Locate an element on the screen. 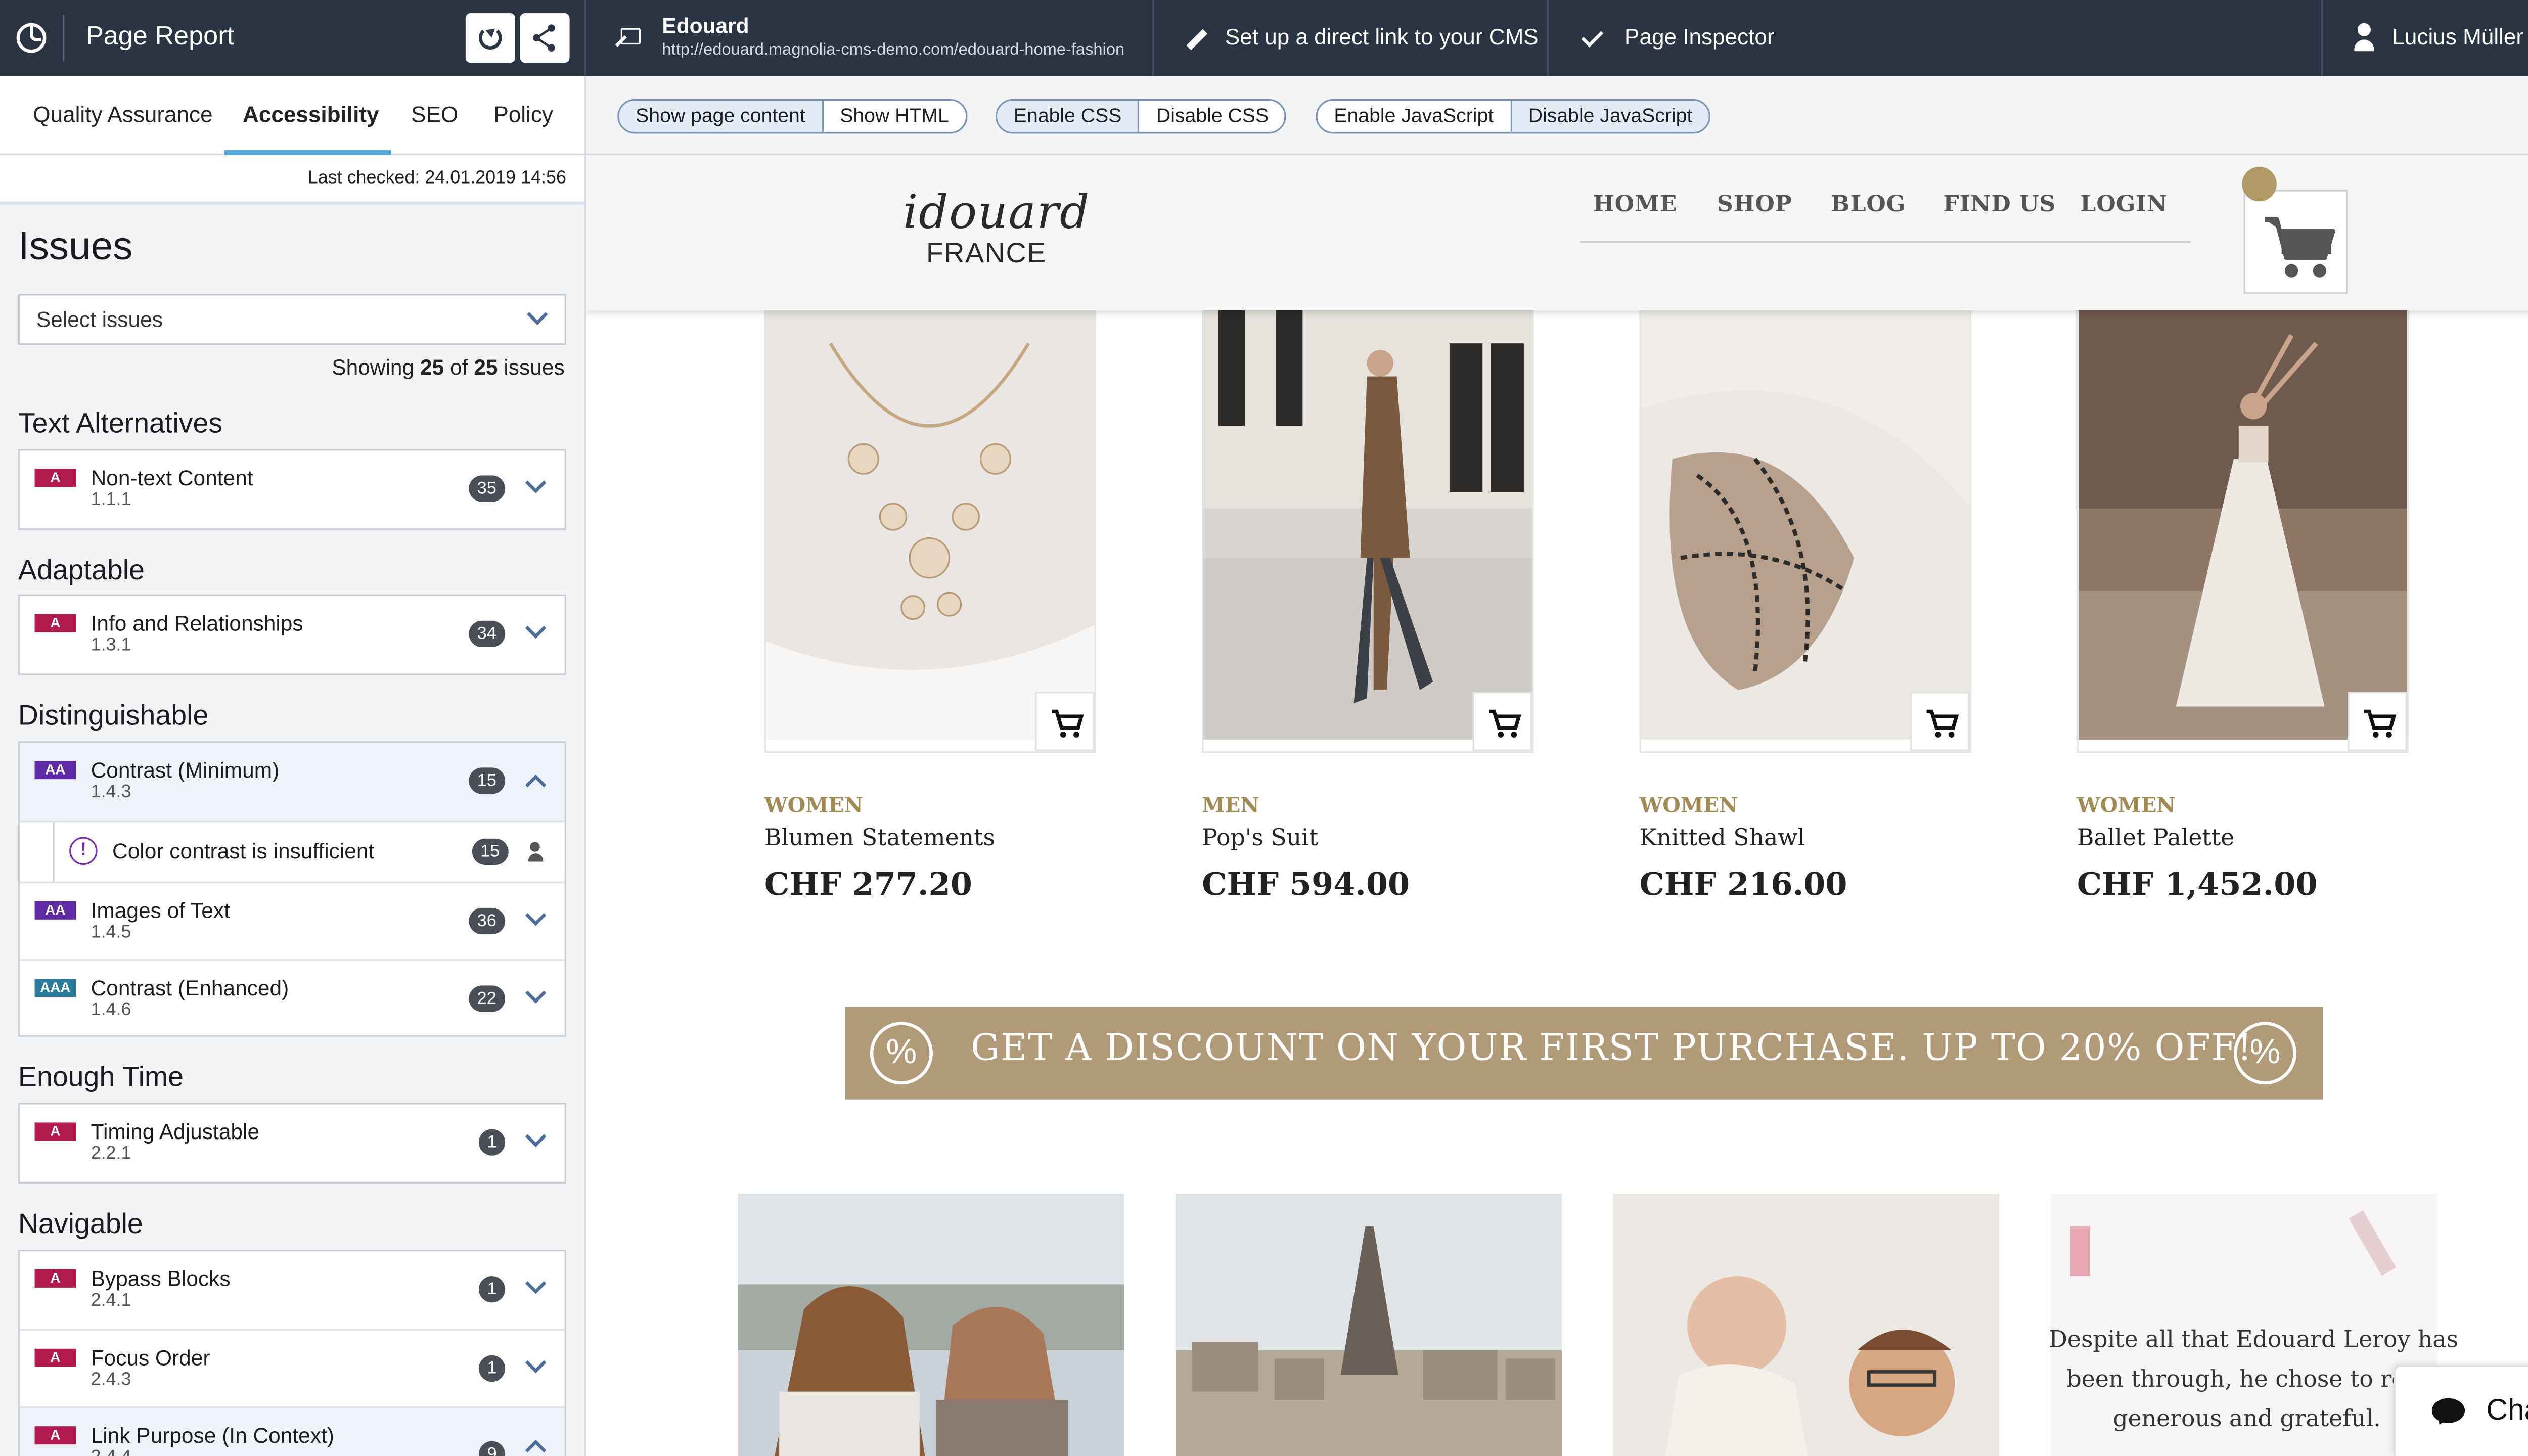 The image size is (2528, 1456). chat-label: Chat is located at coordinates (2507, 1410).